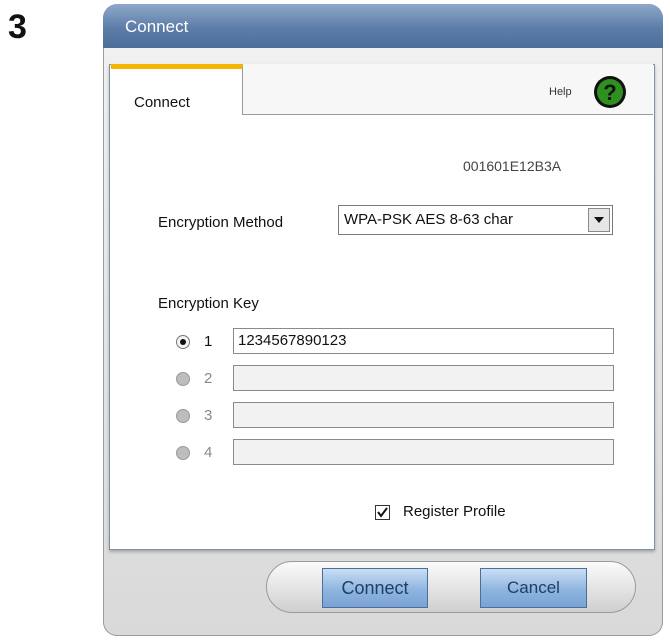  Describe the element at coordinates (17, 27) in the screenshot. I see `step-number: 3` at that location.